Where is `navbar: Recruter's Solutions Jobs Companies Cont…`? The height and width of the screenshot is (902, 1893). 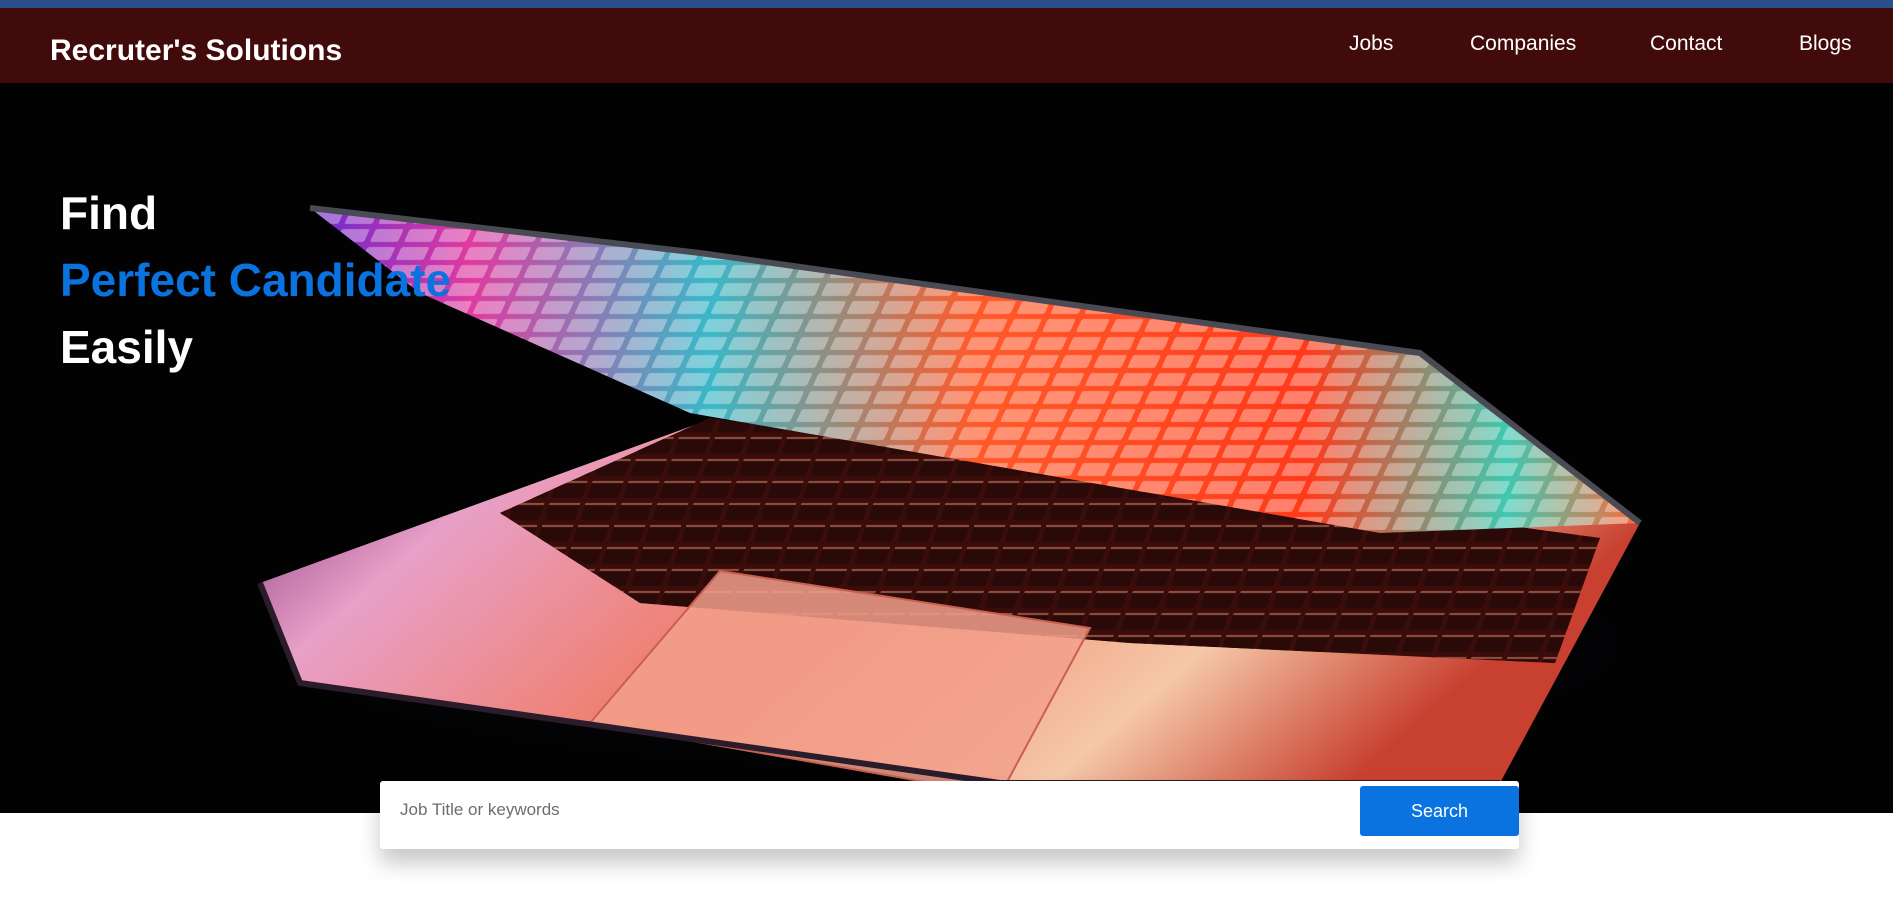
navbar: Recruter's Solutions Jobs Companies Cont… is located at coordinates (946, 45).